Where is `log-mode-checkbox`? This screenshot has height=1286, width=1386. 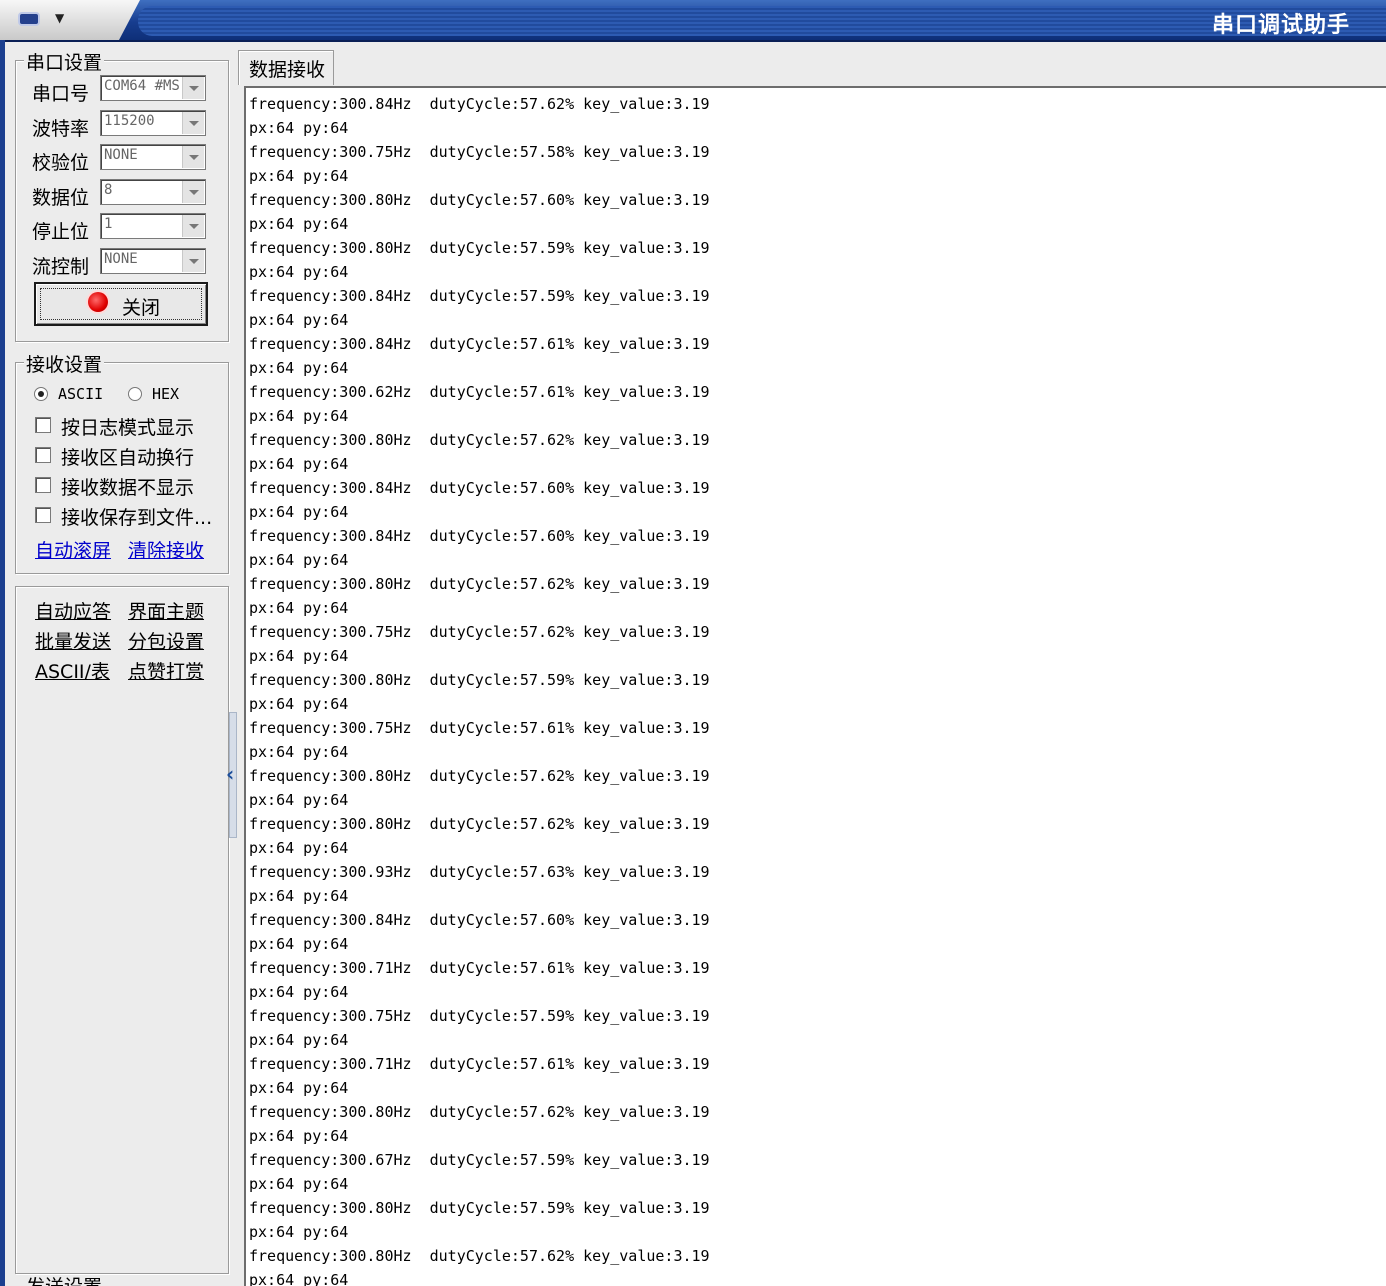 log-mode-checkbox is located at coordinates (43, 425).